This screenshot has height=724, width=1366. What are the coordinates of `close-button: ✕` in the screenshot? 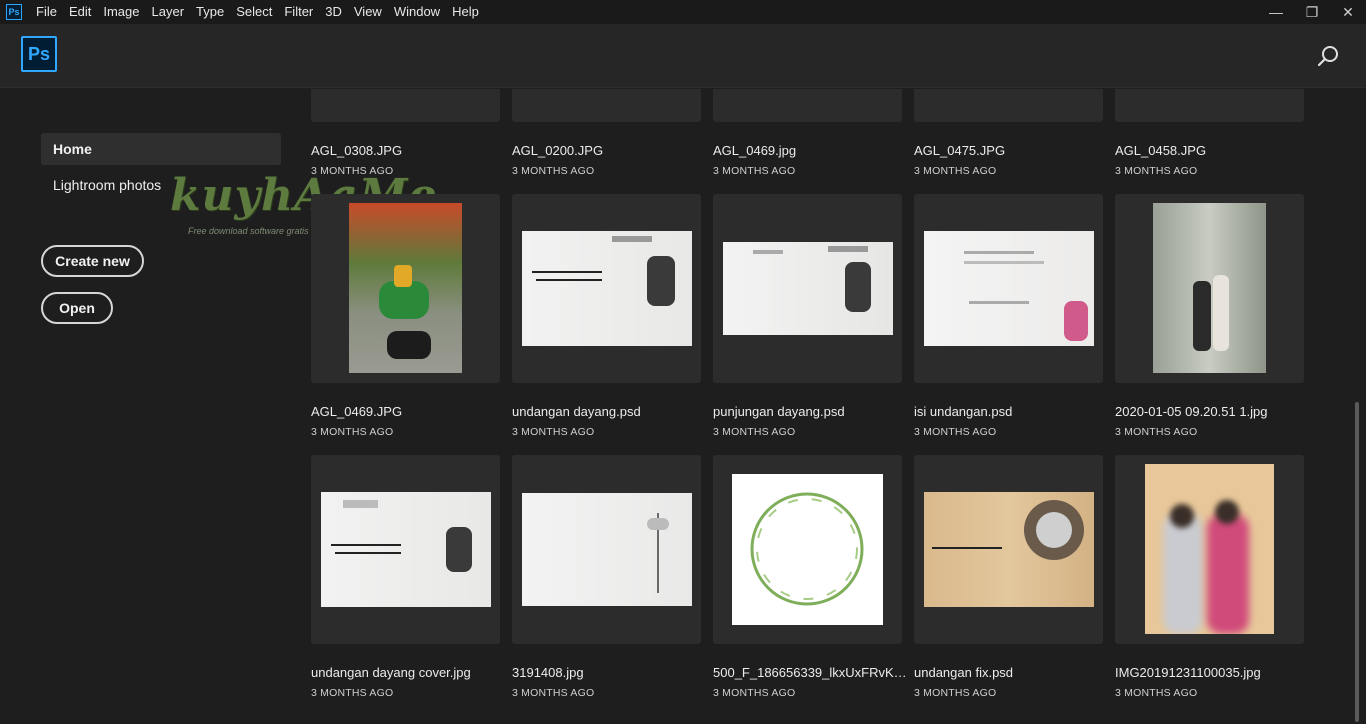 It's located at (1348, 12).